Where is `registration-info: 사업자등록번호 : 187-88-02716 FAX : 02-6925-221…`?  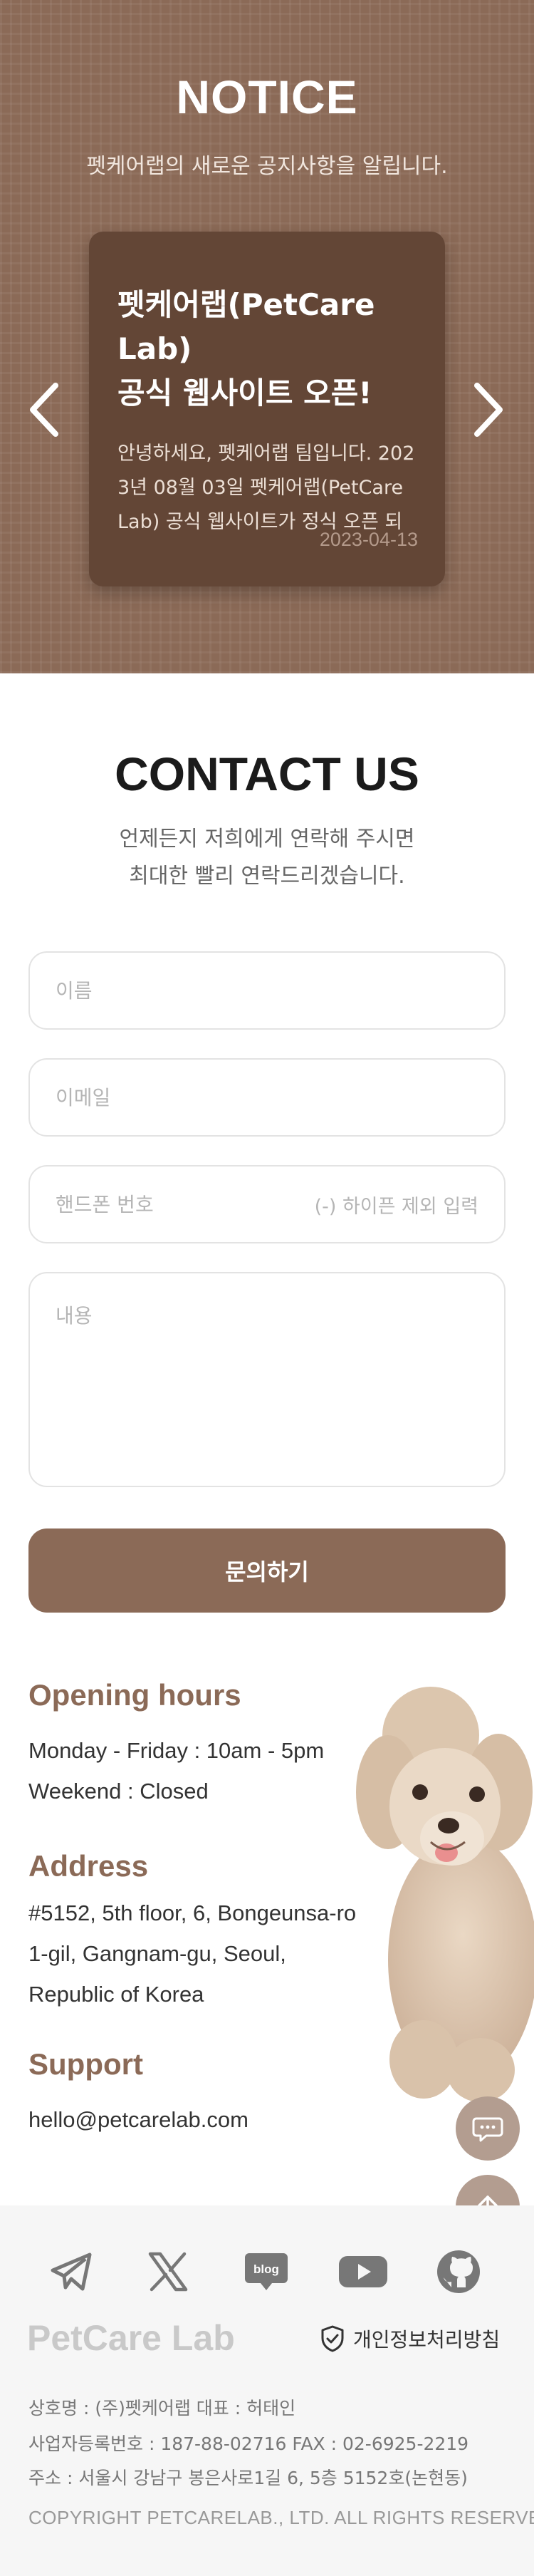 registration-info: 사업자등록번호 : 187-88-02716 FAX : 02-6925-221… is located at coordinates (248, 2443).